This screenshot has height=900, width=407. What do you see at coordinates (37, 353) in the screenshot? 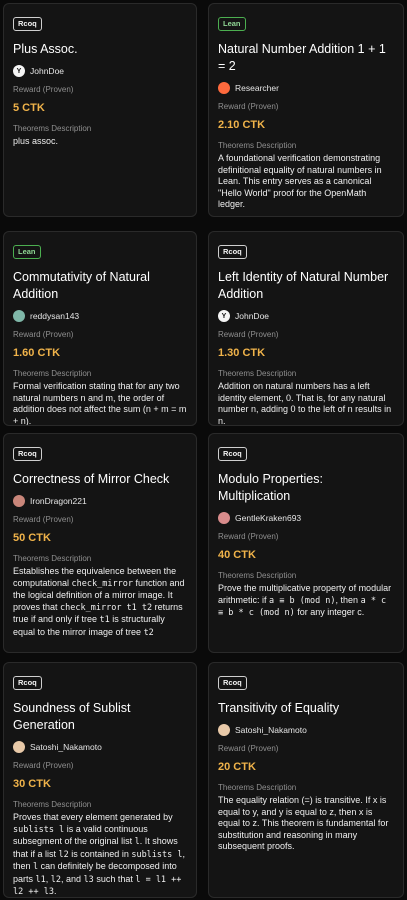
I see `reward-amount: 1.60 CTK` at bounding box center [37, 353].